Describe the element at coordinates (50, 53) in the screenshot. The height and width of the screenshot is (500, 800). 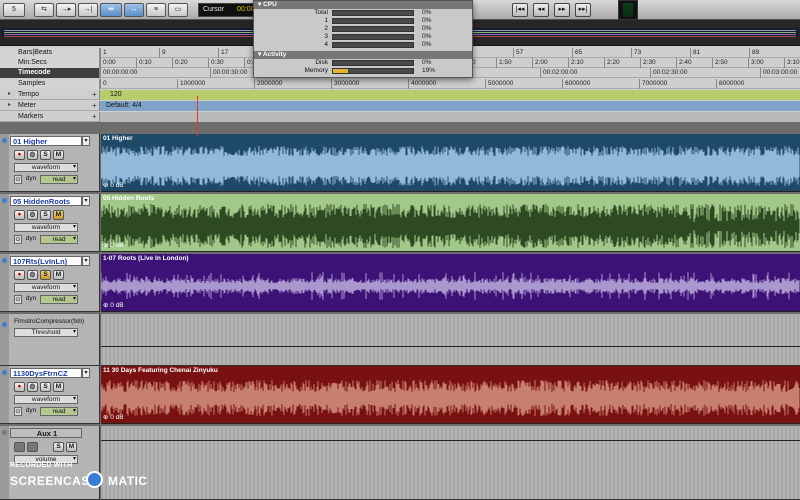
I see `ruler-label: Bars|Beats` at that location.